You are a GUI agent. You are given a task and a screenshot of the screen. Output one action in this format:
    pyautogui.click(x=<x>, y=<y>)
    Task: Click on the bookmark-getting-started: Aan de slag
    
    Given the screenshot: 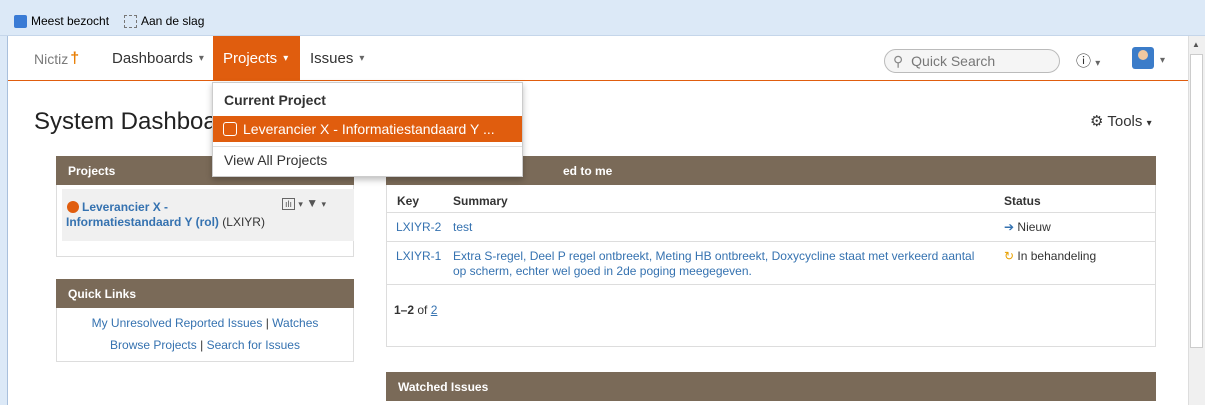 What is the action you would take?
    pyautogui.click(x=164, y=21)
    